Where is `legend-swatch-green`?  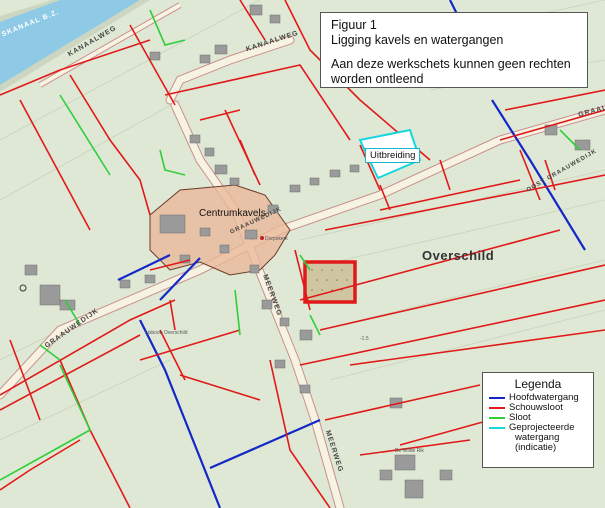 legend-swatch-green is located at coordinates (497, 418).